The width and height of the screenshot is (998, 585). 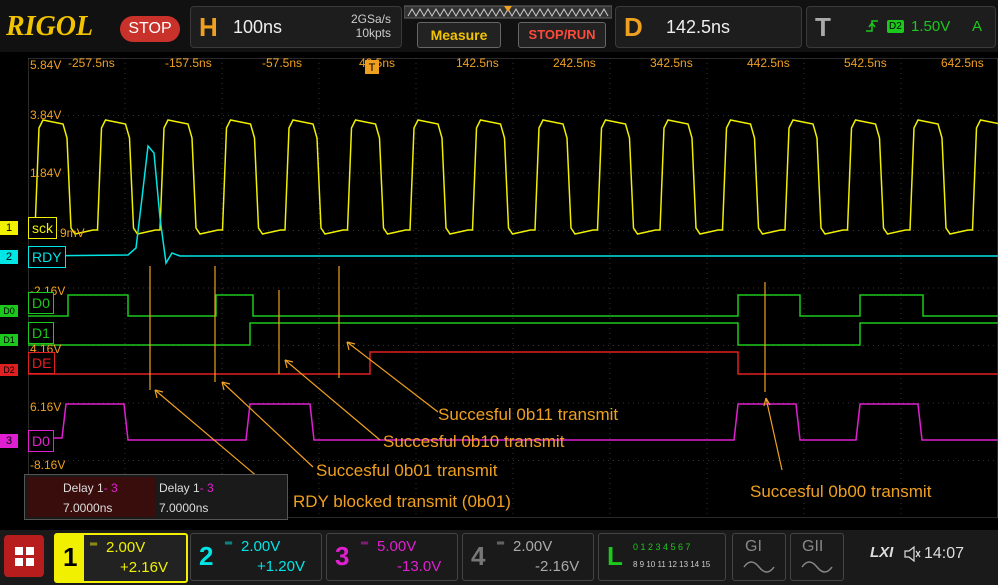 I want to click on menu-button, so click(x=24, y=556).